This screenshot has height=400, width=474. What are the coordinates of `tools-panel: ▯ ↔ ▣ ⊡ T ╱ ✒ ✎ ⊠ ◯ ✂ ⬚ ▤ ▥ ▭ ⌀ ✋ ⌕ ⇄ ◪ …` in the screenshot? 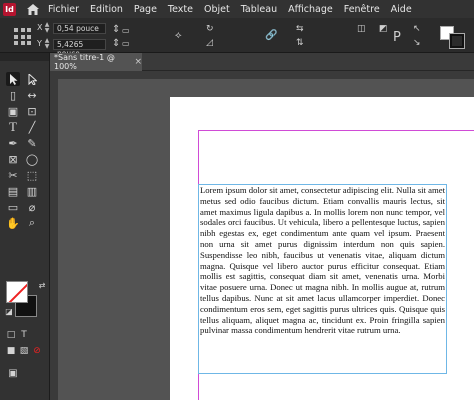 It's located at (25, 226).